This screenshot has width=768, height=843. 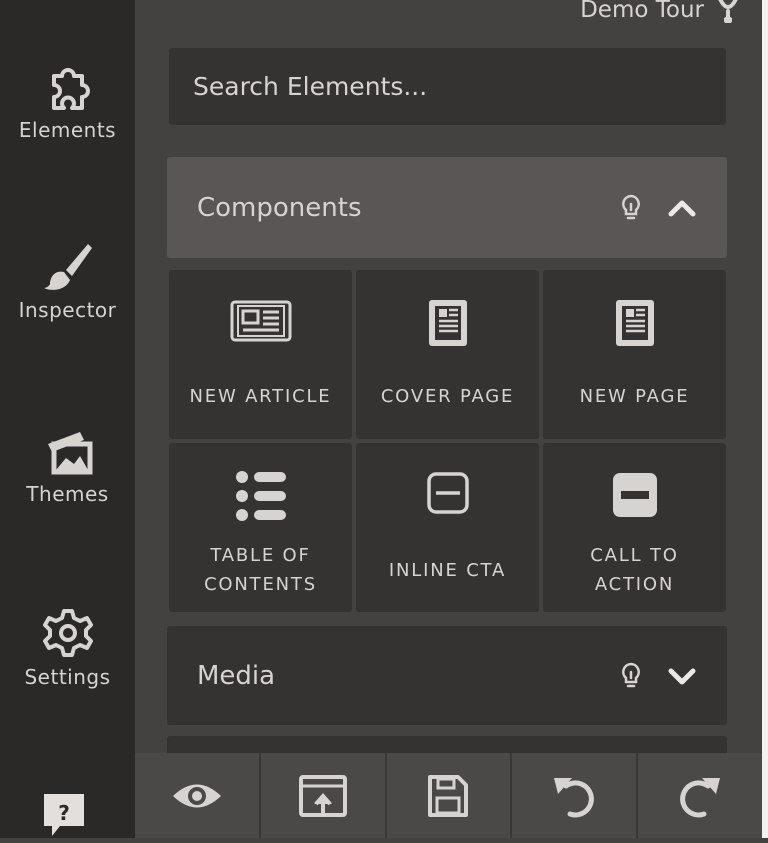 I want to click on undo-button, so click(x=573, y=795).